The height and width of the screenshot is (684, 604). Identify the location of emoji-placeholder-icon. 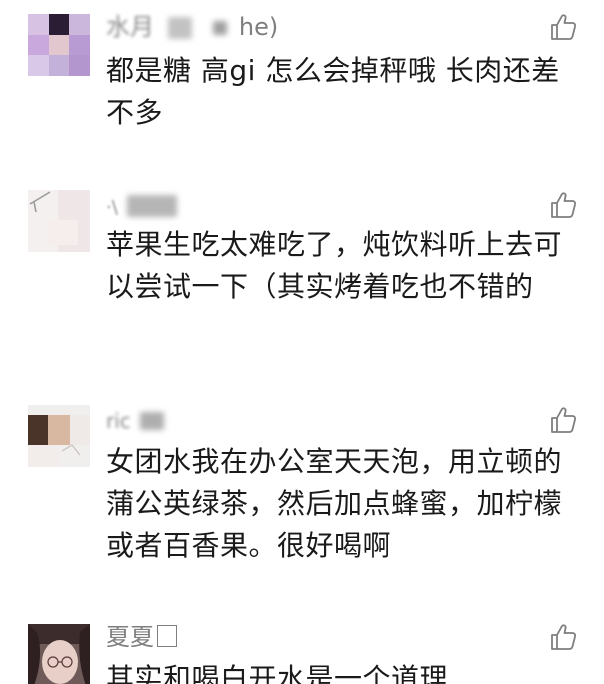
(167, 636).